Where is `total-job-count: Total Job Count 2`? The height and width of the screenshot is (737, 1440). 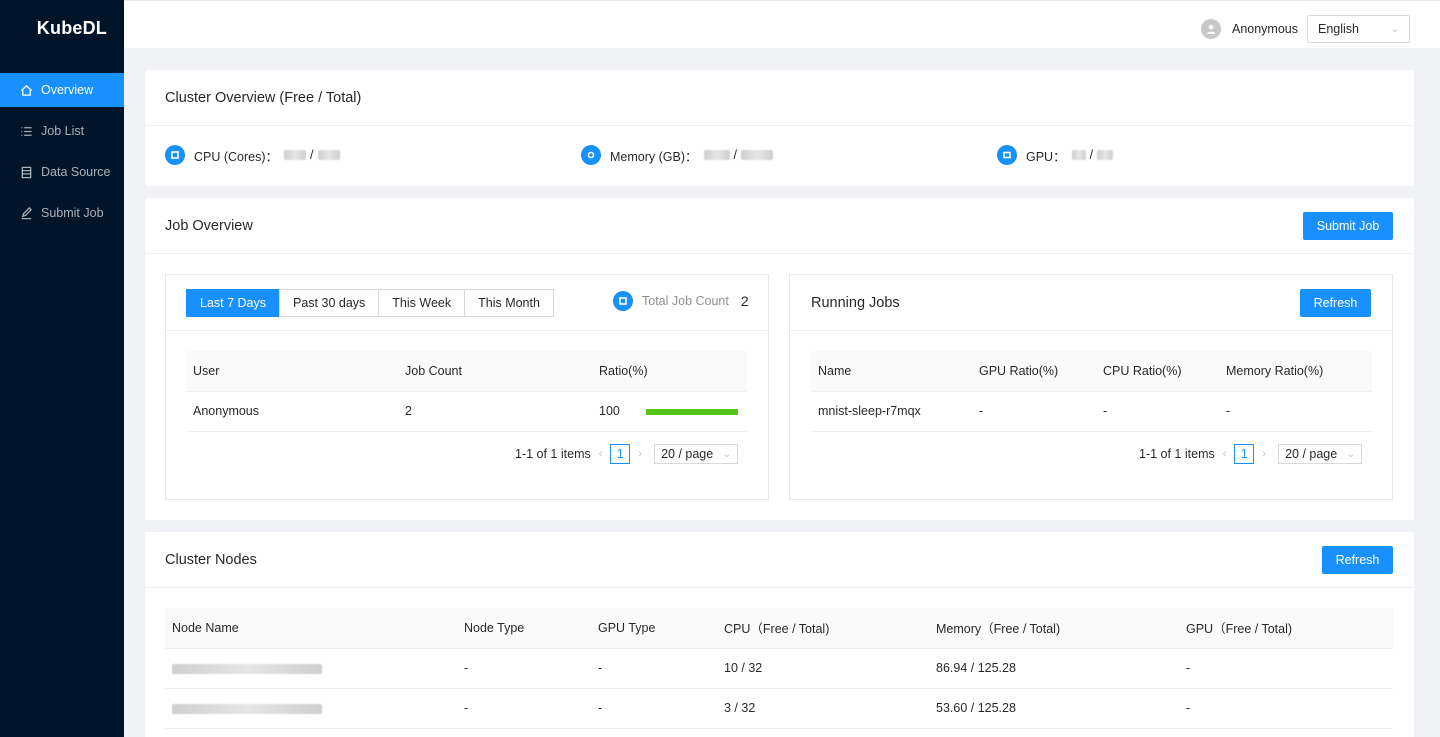 total-job-count: Total Job Count 2 is located at coordinates (681, 301).